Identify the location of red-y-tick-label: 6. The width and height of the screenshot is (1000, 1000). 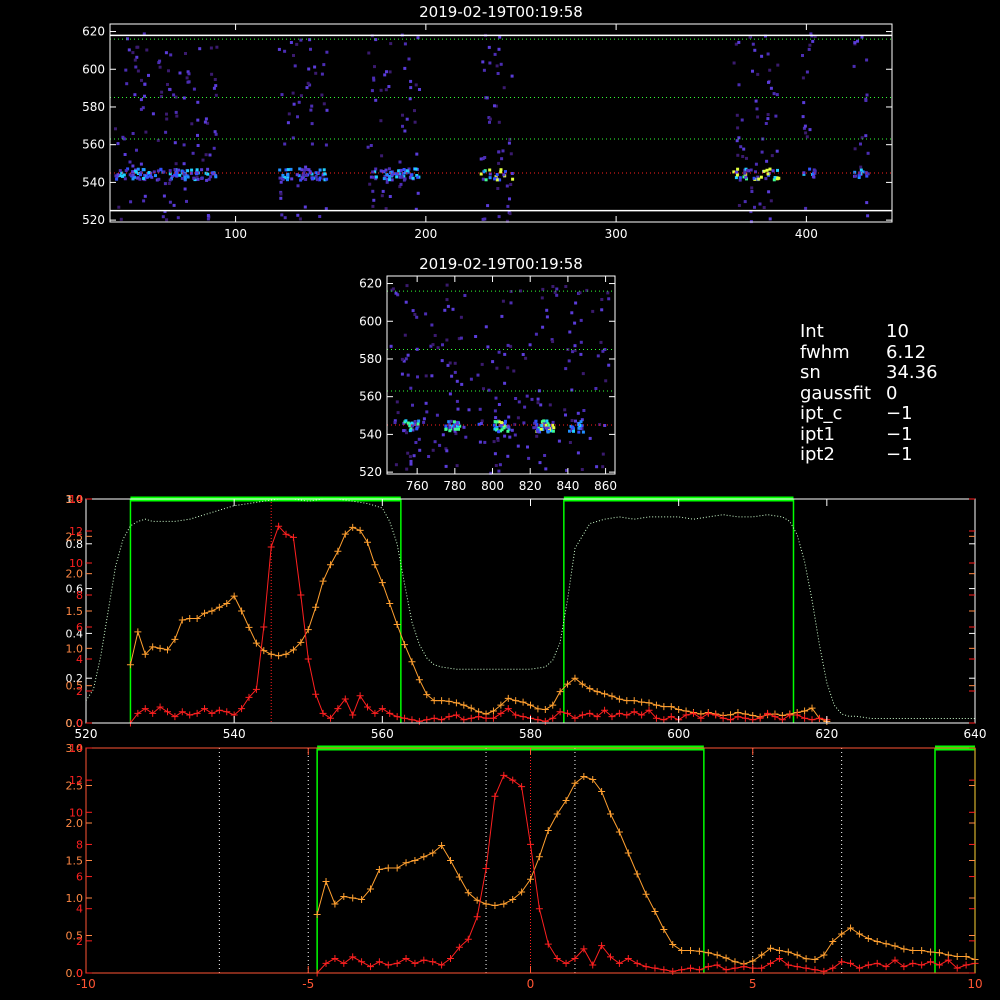
(79, 627).